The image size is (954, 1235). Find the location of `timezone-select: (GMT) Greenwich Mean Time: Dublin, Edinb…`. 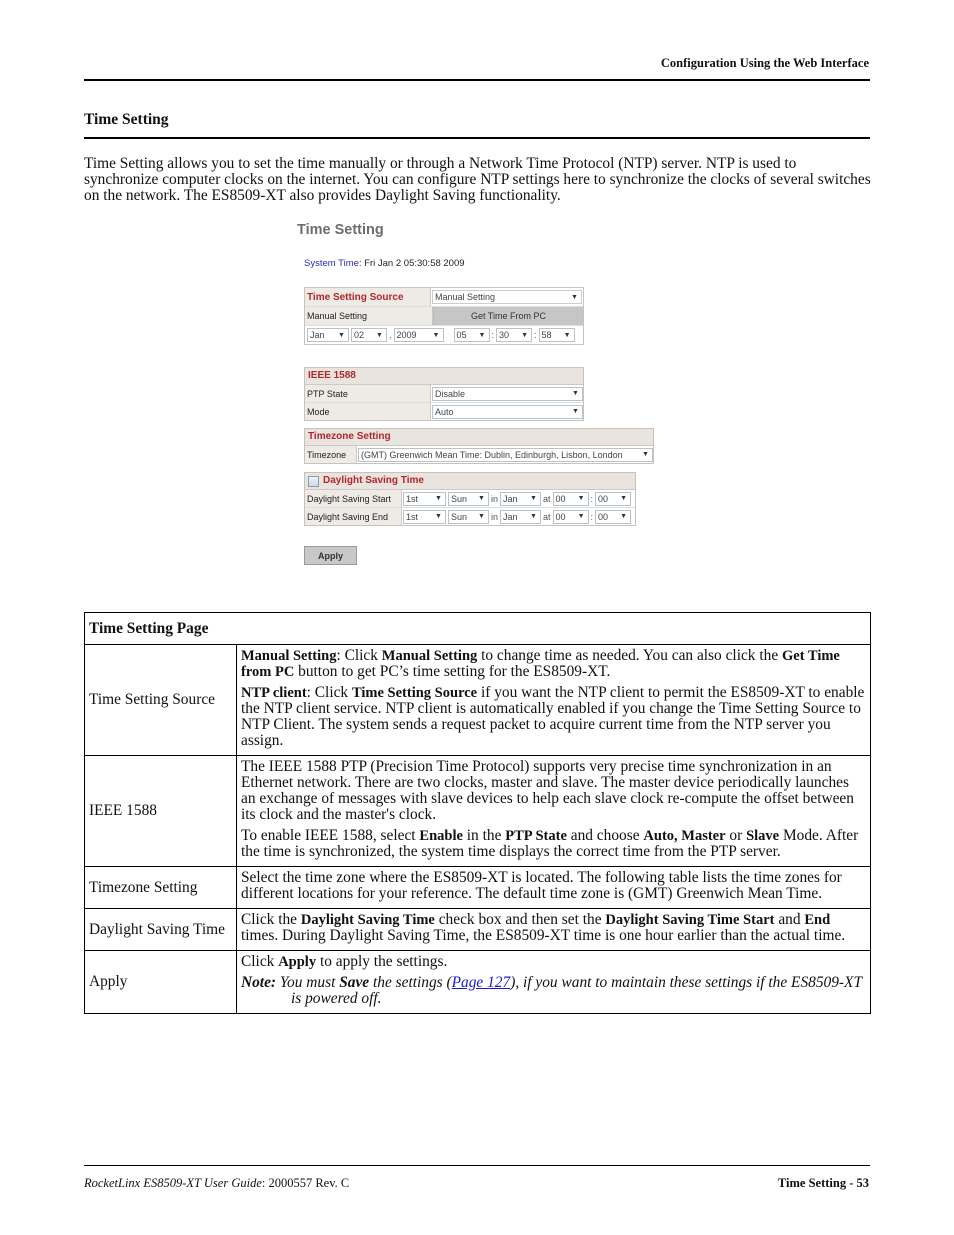

timezone-select: (GMT) Greenwich Mean Time: Dublin, Edinb… is located at coordinates (505, 454).